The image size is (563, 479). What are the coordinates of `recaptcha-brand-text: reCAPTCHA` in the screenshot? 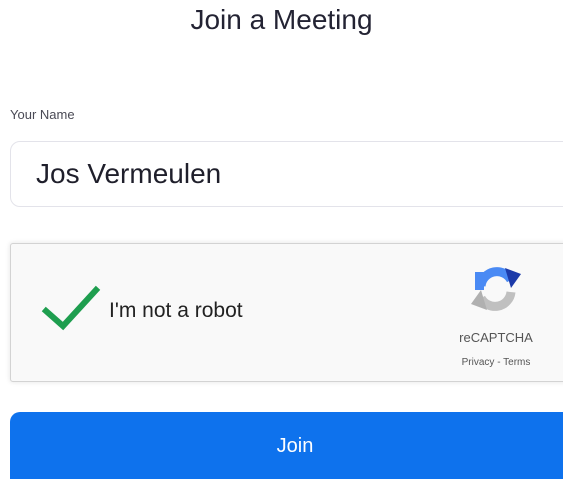 It's located at (496, 337).